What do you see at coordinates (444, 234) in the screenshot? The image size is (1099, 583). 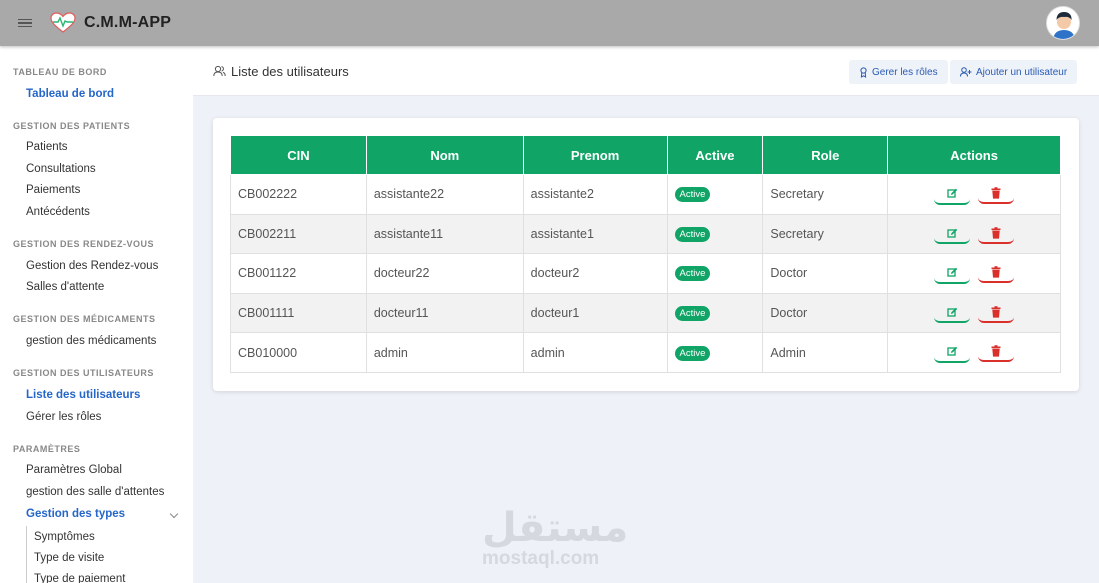 I see `cell-nom: assistante11` at bounding box center [444, 234].